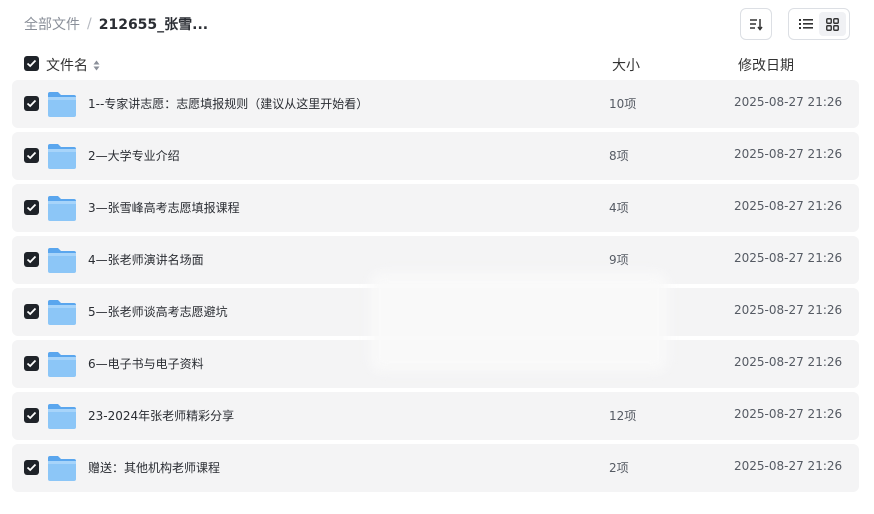 This screenshot has width=874, height=514. I want to click on sort-icon, so click(756, 25).